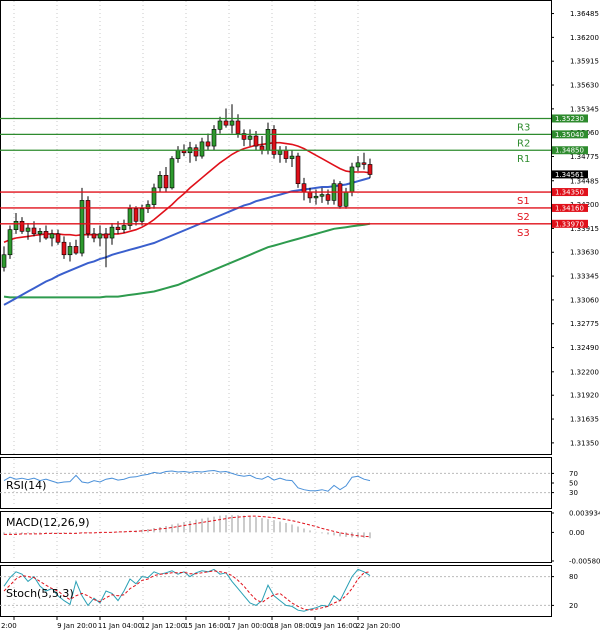  I want to click on x-tick-label: 2:00, so click(9, 626).